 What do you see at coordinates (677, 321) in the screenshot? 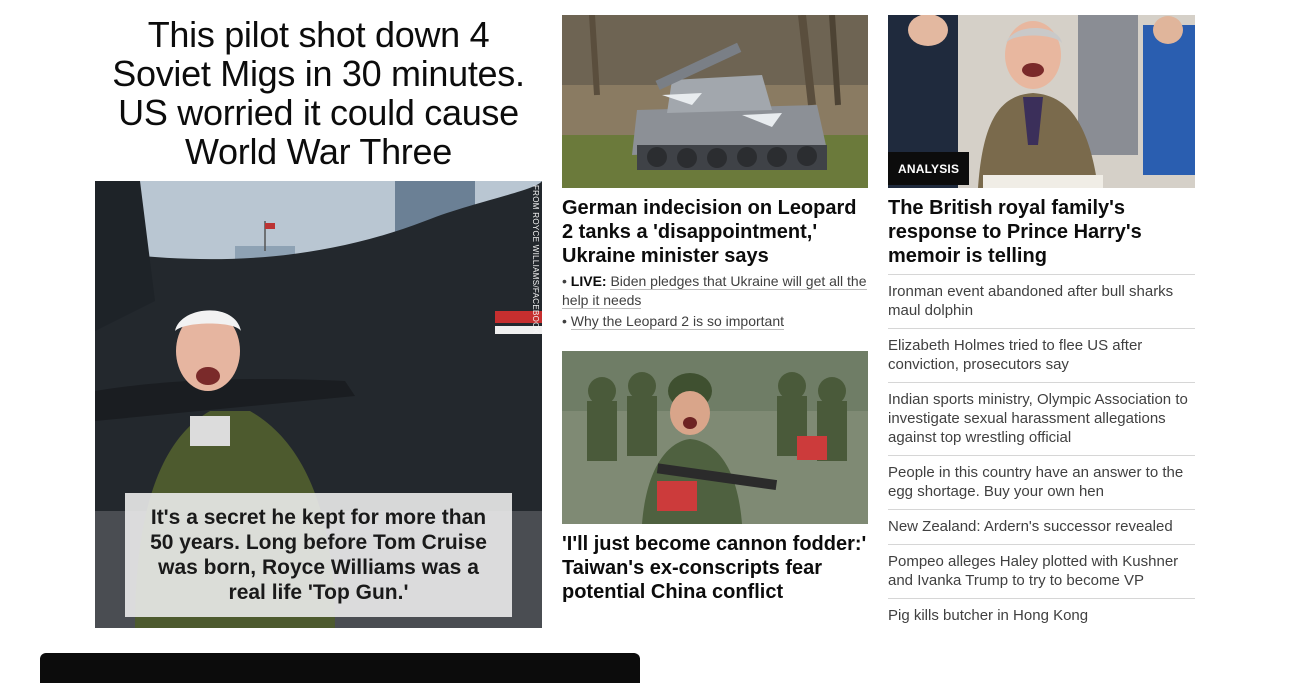
I see `related-link-text: Why the Leopard 2 is so important` at bounding box center [677, 321].